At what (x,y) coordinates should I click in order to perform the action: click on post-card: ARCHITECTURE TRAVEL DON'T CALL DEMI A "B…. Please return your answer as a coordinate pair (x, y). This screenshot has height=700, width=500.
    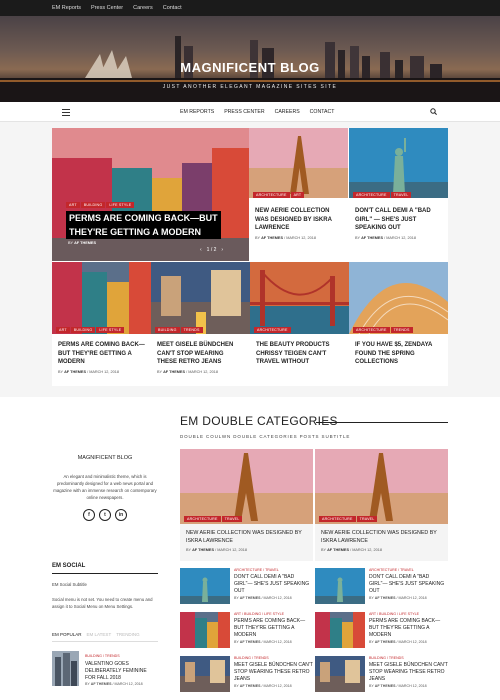
    Looking at the image, I should click on (398, 194).